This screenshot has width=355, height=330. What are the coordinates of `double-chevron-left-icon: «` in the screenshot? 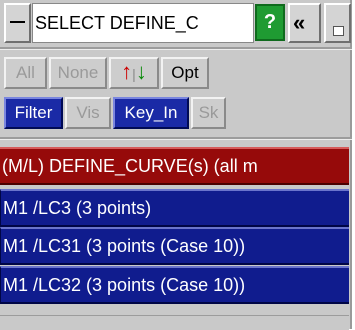 It's located at (299, 22).